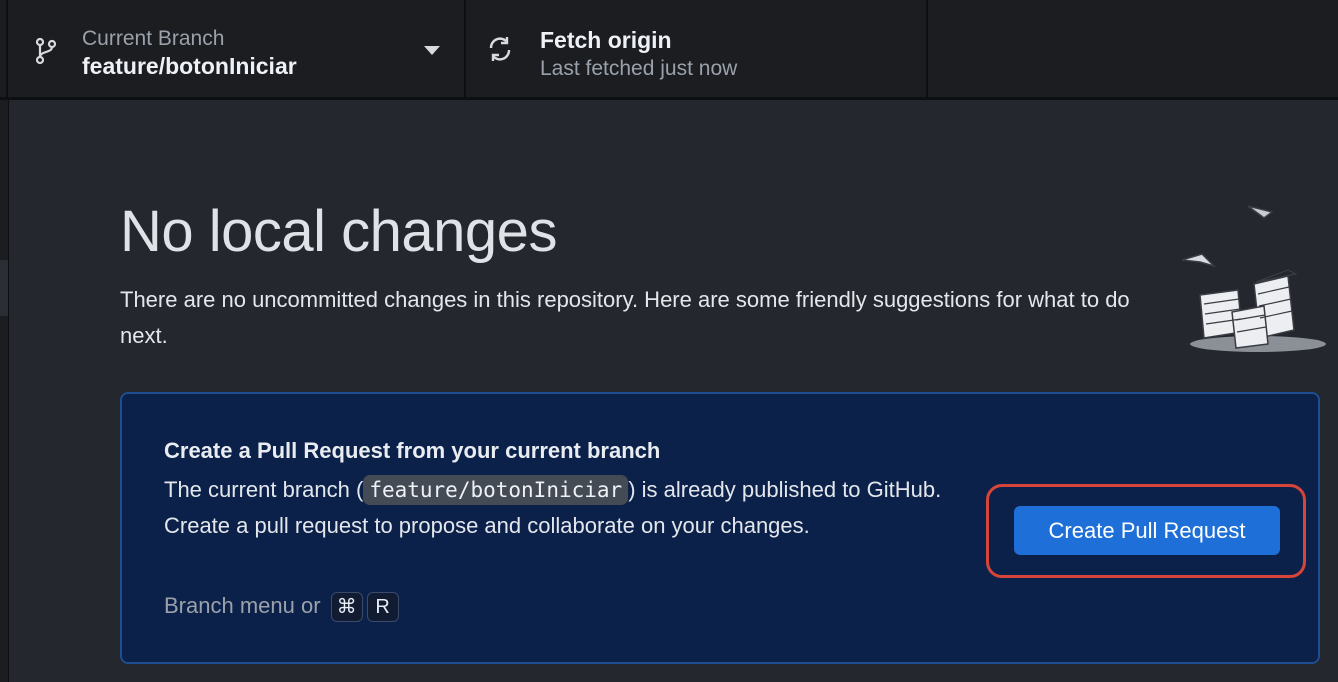 This screenshot has height=682, width=1338. What do you see at coordinates (1133, 50) in the screenshot?
I see `toolbar-empty-area` at bounding box center [1133, 50].